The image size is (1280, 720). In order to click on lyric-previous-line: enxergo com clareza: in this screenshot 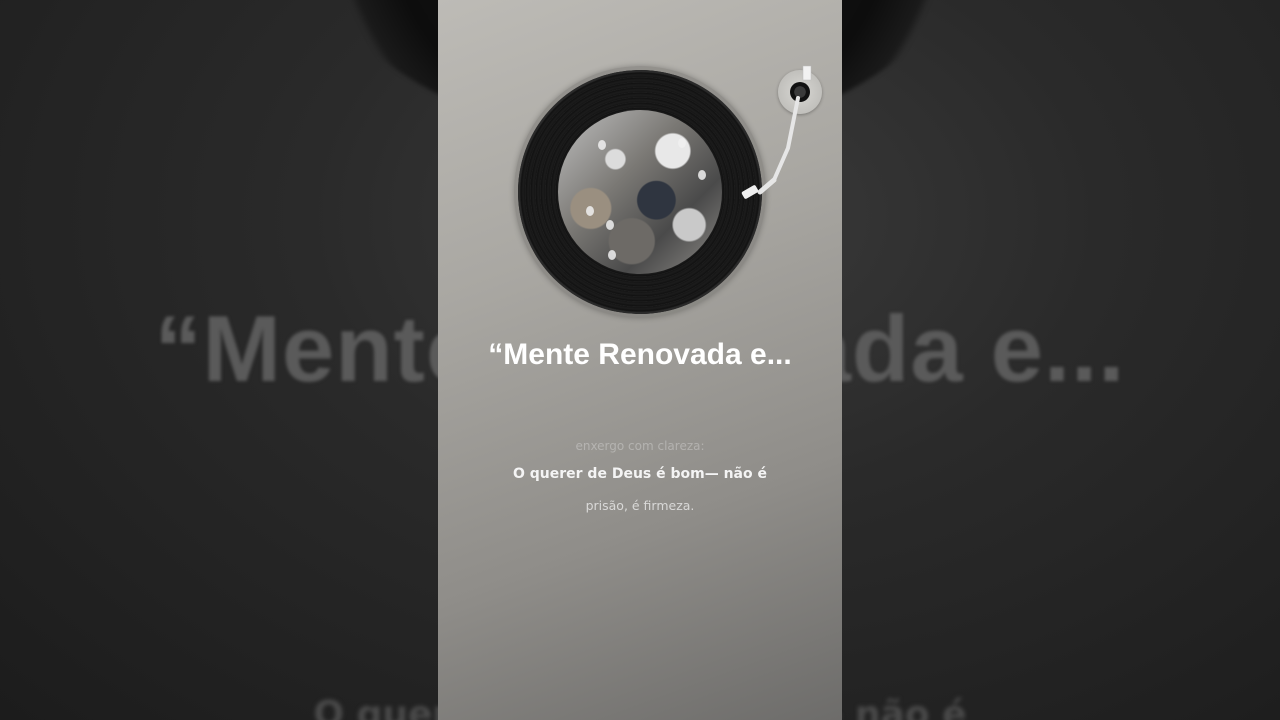, I will do `click(640, 446)`.